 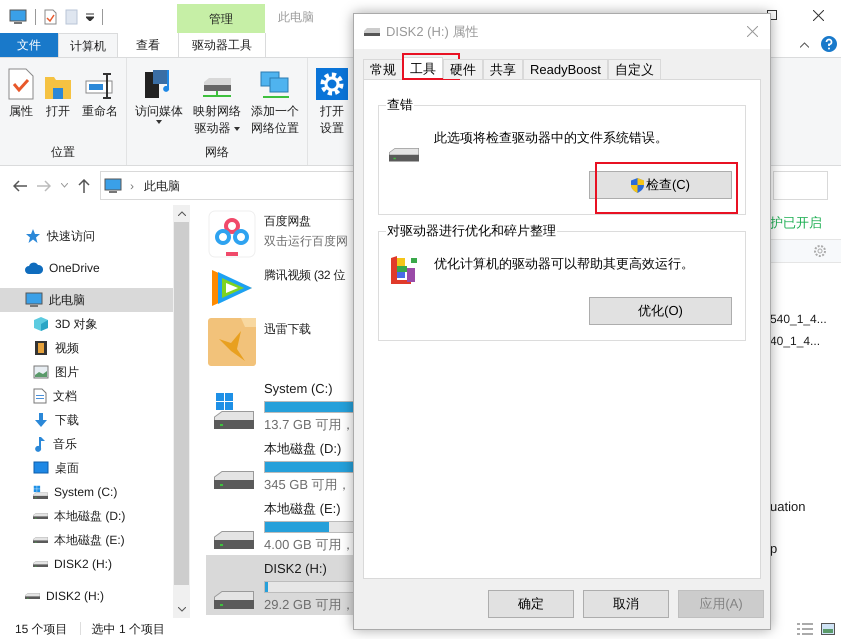 What do you see at coordinates (296, 569) in the screenshot?
I see `drive-name: DISK2 (H:)` at bounding box center [296, 569].